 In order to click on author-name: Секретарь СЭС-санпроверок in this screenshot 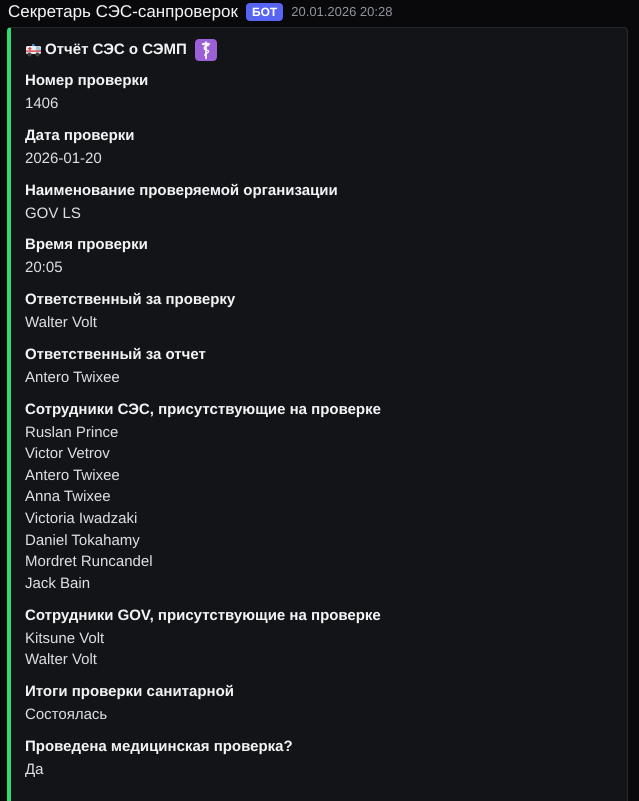, I will do `click(123, 12)`.